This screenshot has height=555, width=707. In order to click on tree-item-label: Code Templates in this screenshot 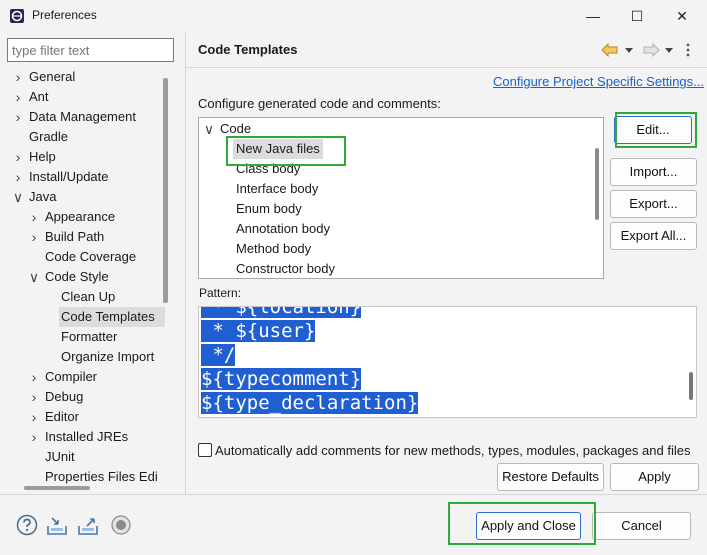, I will do `click(108, 316)`.